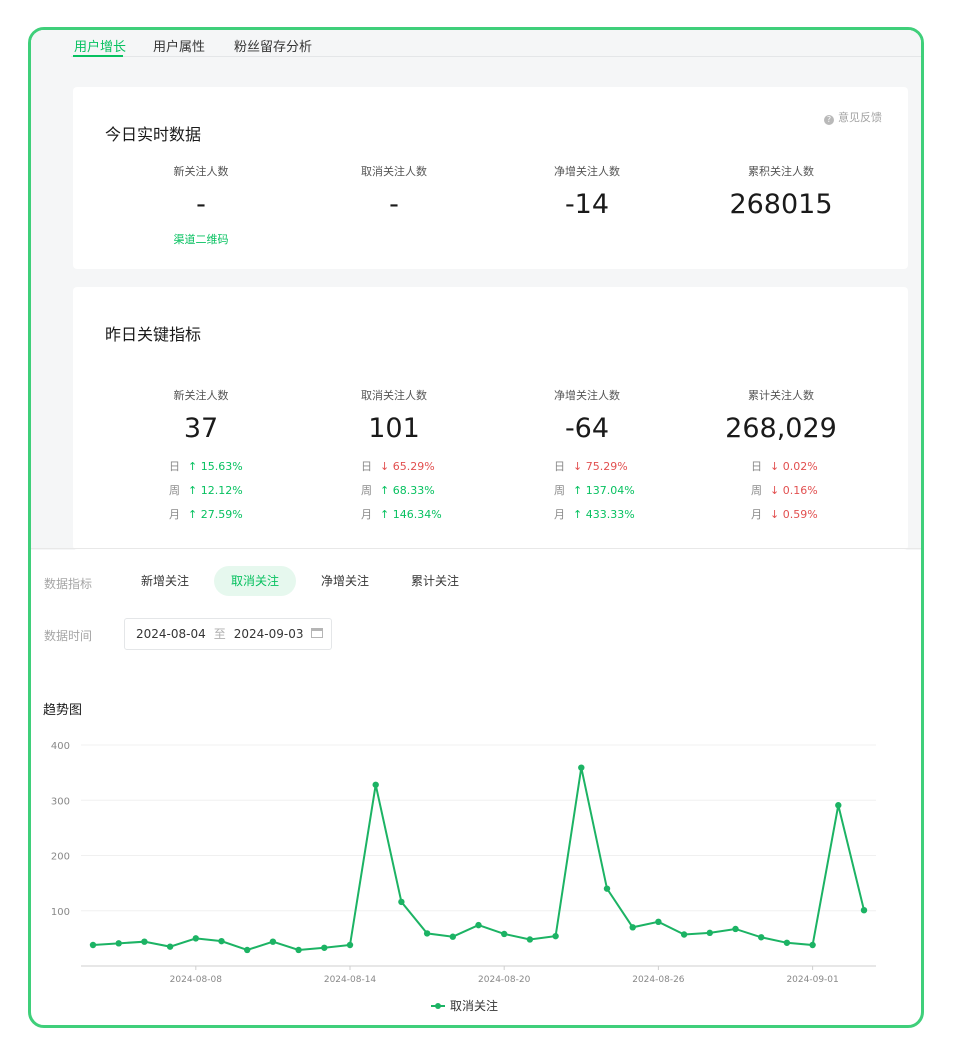  Describe the element at coordinates (201, 239) in the screenshot. I see `channel-qrcode-link: 渠道二维码` at that location.